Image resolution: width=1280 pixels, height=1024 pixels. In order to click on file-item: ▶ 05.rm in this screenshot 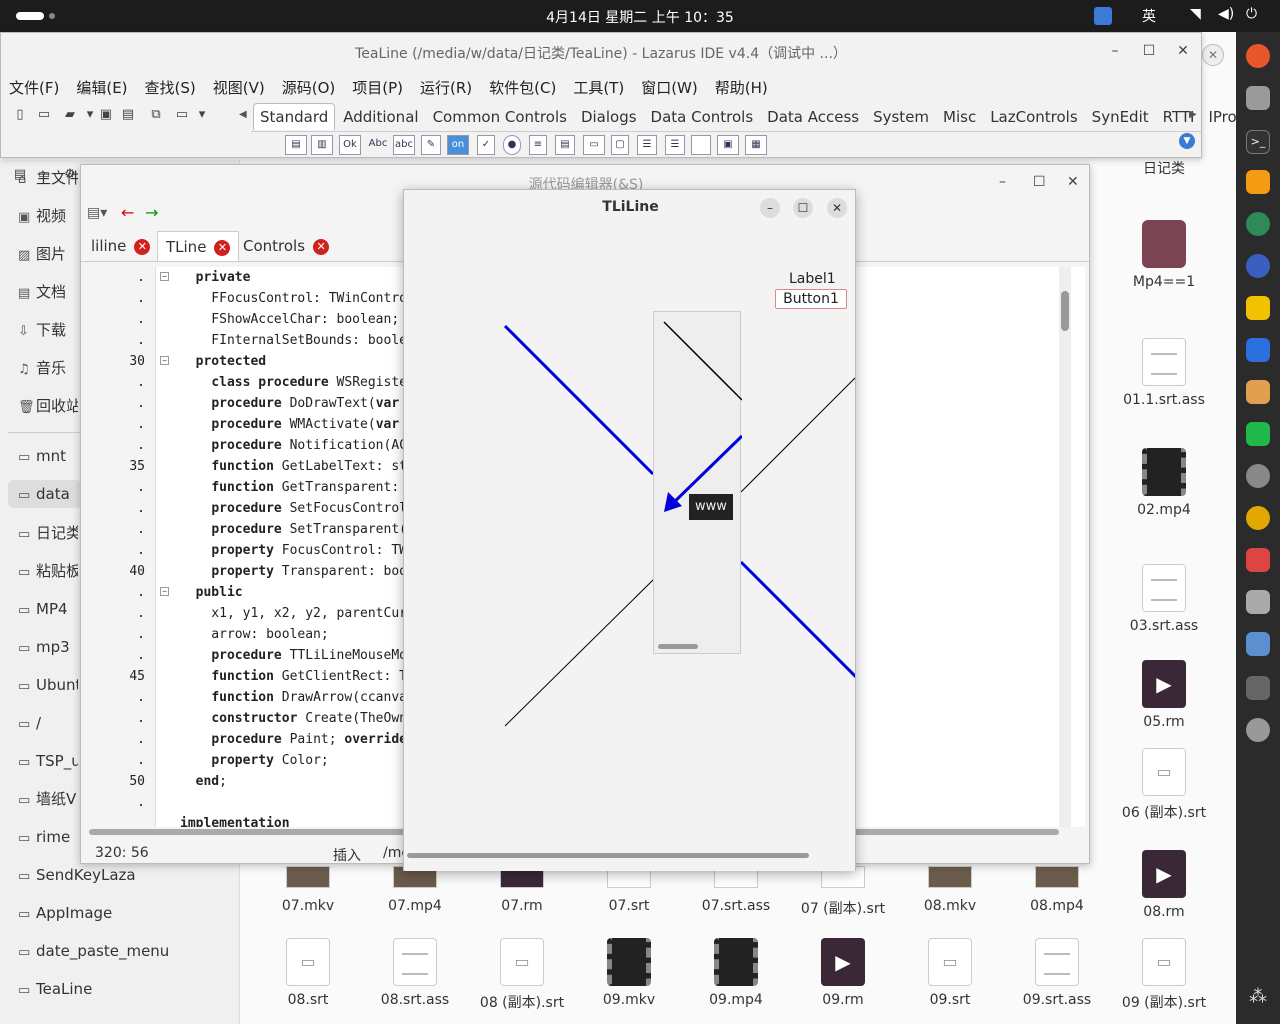, I will do `click(1164, 695)`.